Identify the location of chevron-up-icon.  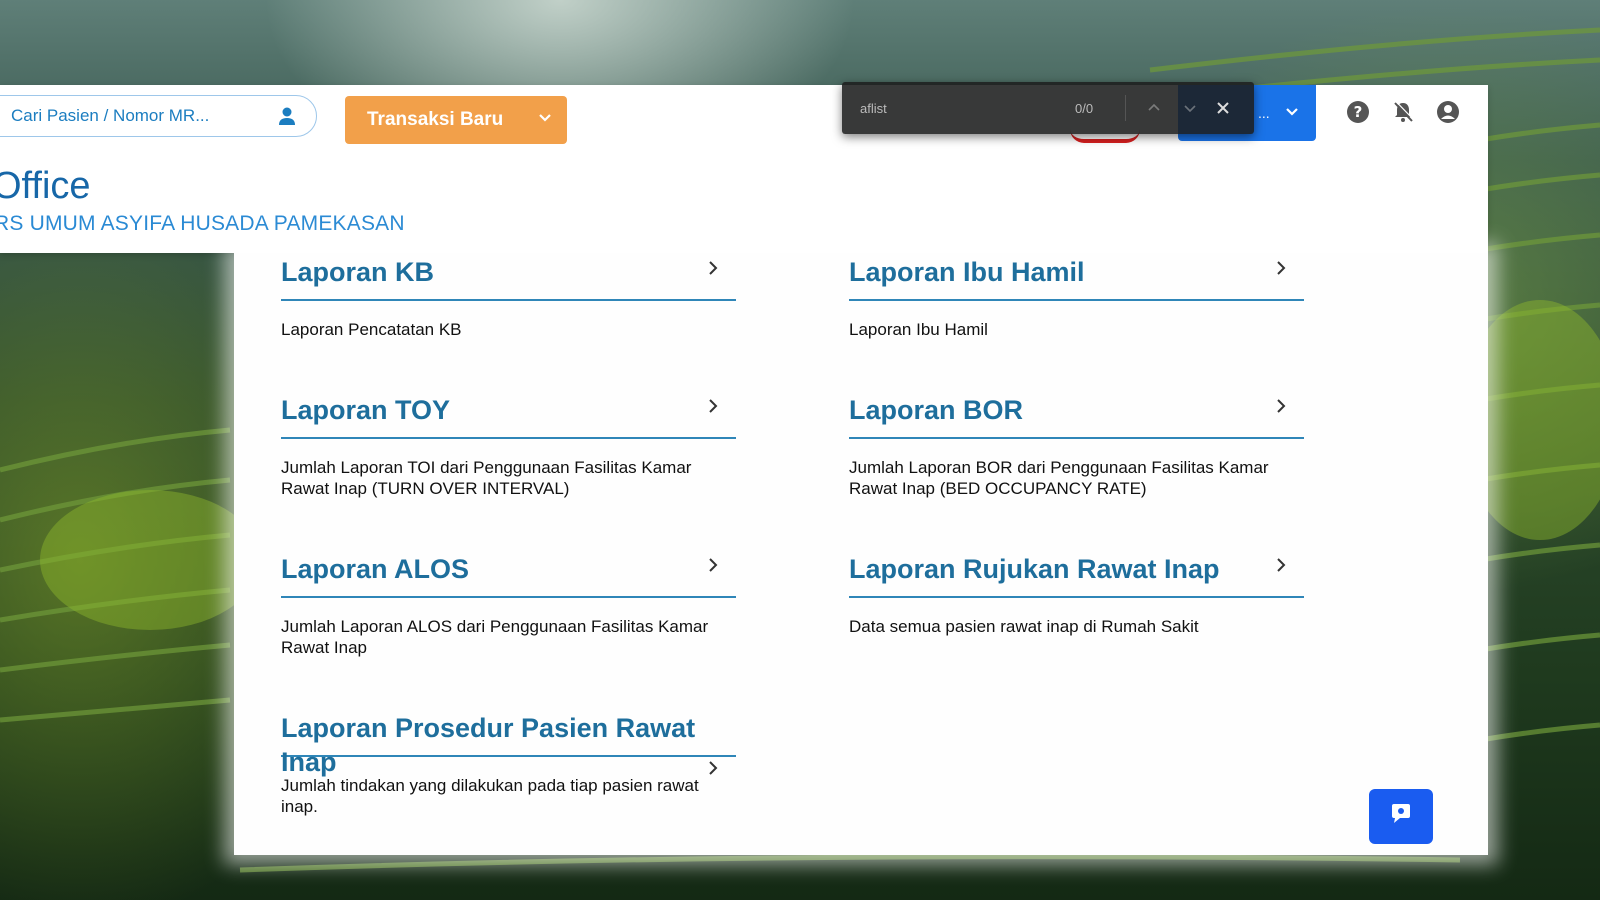
(1154, 108).